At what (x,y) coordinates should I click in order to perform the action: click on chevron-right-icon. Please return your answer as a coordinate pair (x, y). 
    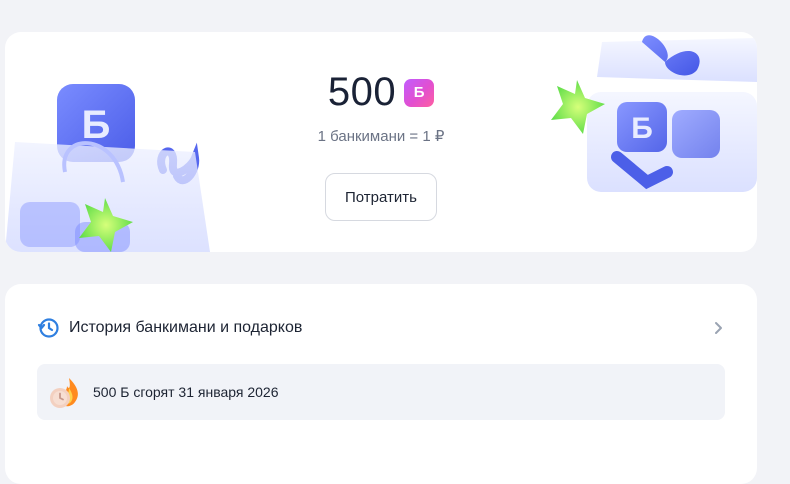
    Looking at the image, I should click on (718, 328).